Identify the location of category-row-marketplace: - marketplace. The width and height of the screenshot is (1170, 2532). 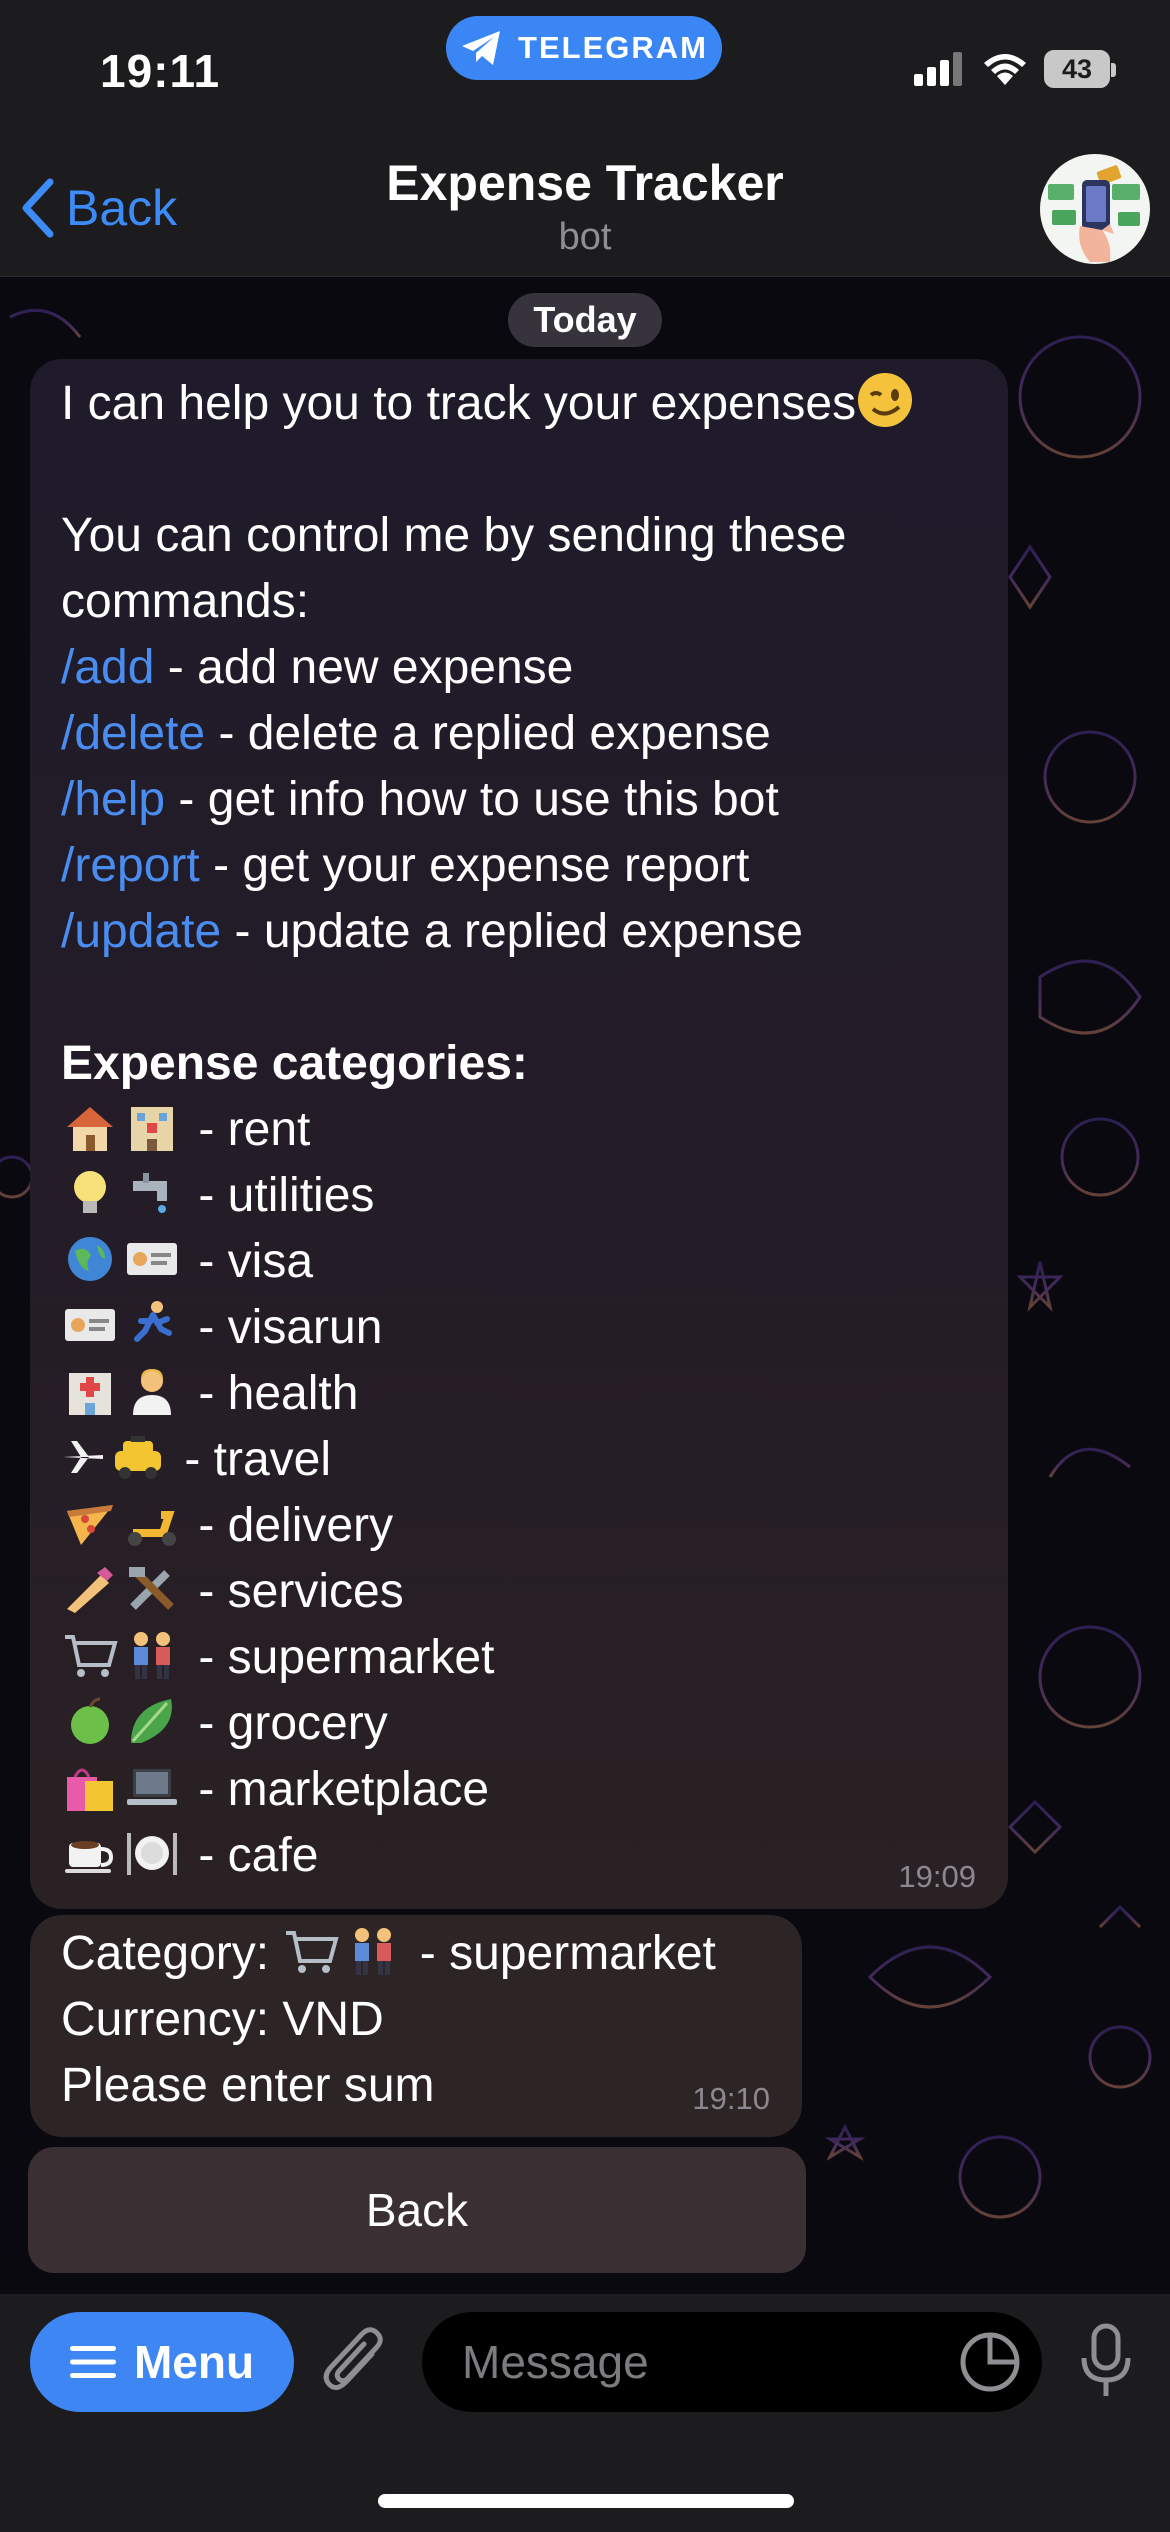
(275, 1790).